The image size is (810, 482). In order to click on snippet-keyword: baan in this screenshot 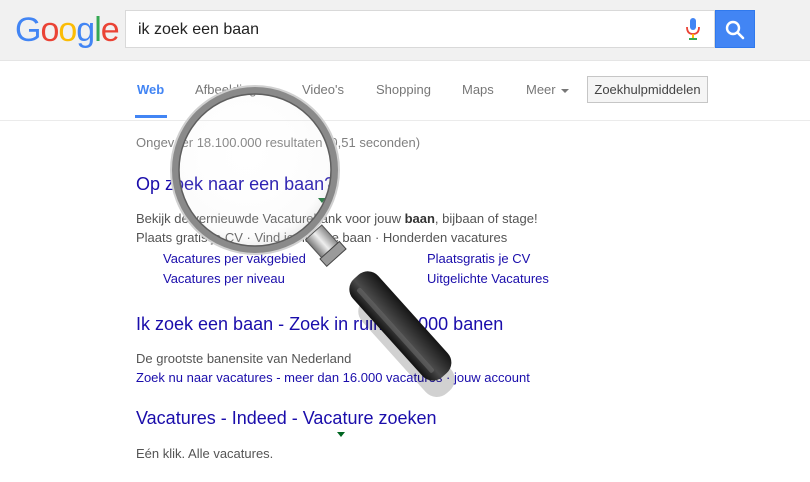, I will do `click(419, 218)`.